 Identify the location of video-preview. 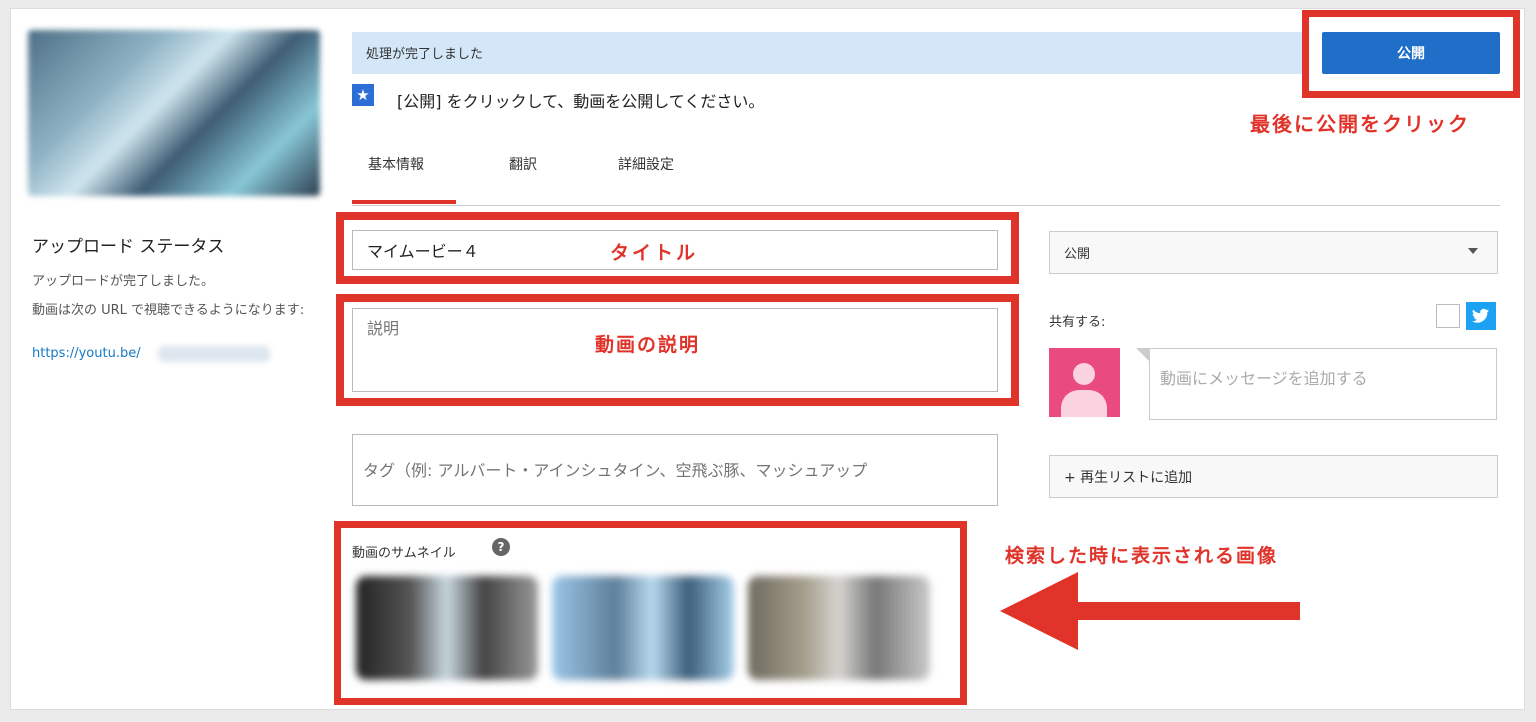
(174, 113).